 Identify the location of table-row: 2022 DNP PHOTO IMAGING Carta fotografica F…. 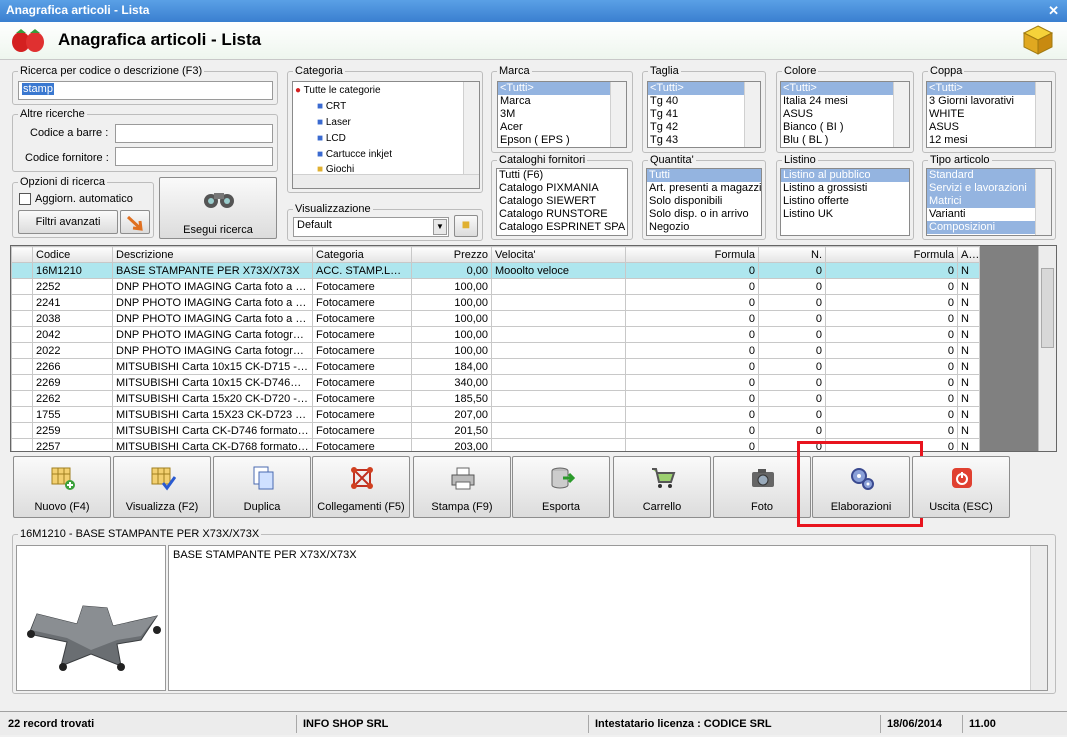
(495, 350).